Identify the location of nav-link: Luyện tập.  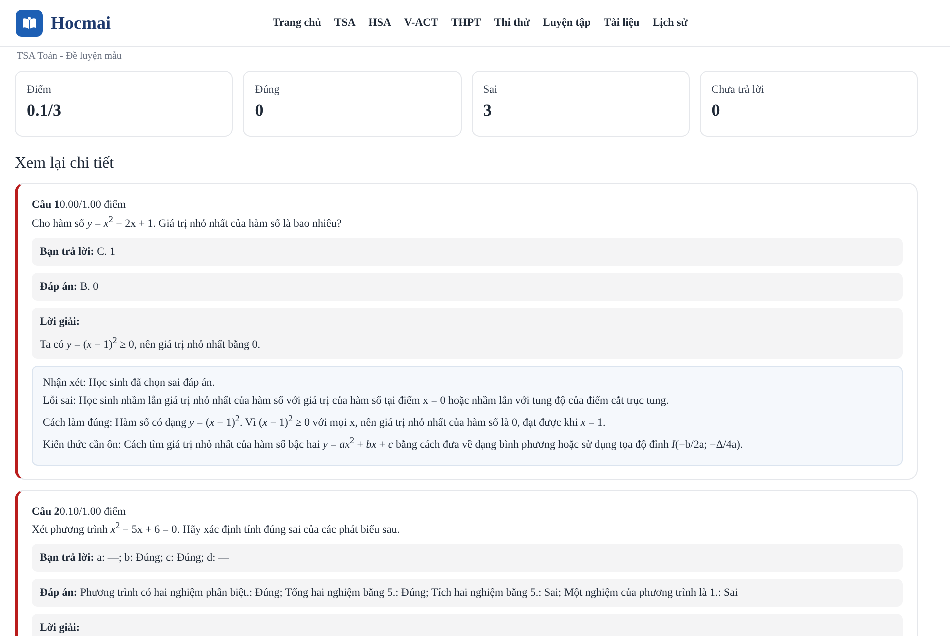
(567, 23).